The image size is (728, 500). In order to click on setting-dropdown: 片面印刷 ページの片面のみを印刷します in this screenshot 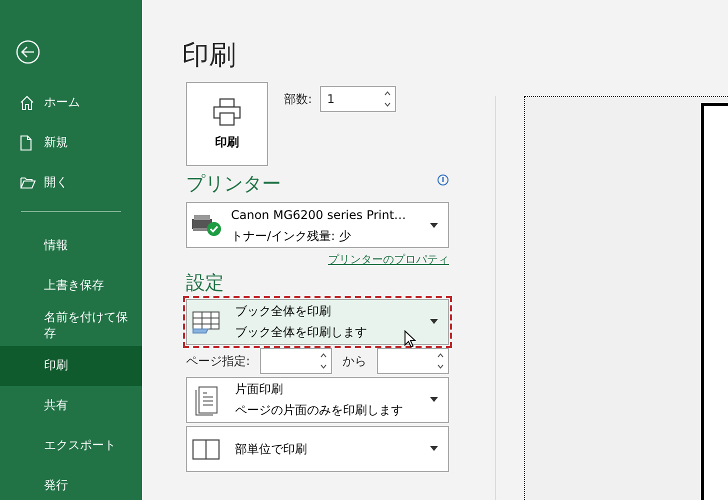, I will do `click(317, 399)`.